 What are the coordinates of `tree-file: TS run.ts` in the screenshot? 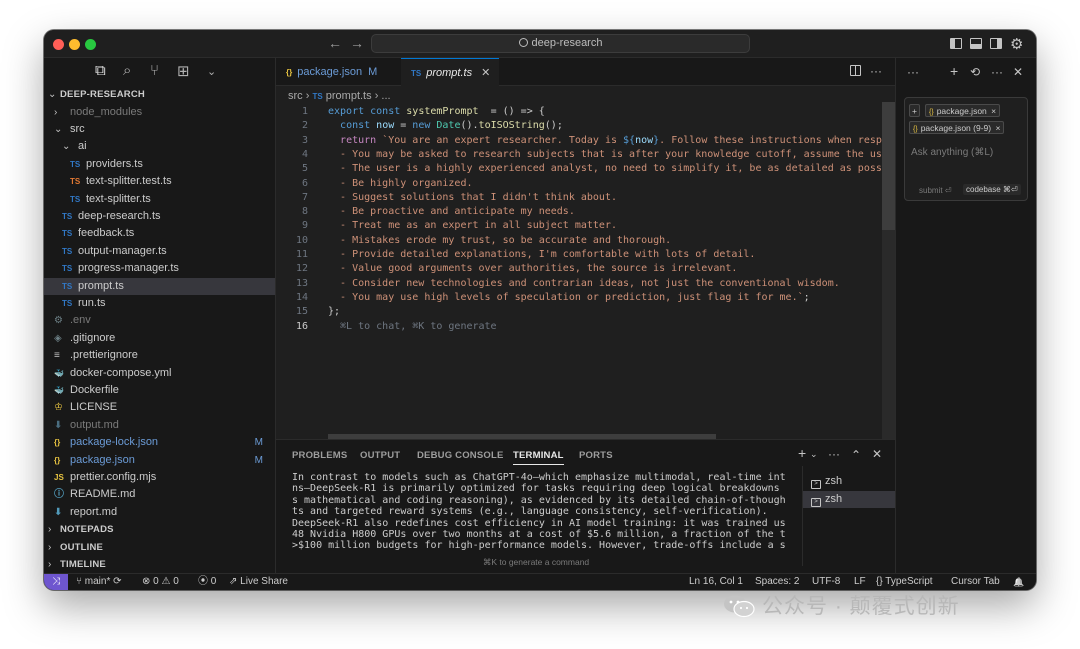 It's located at (159, 303).